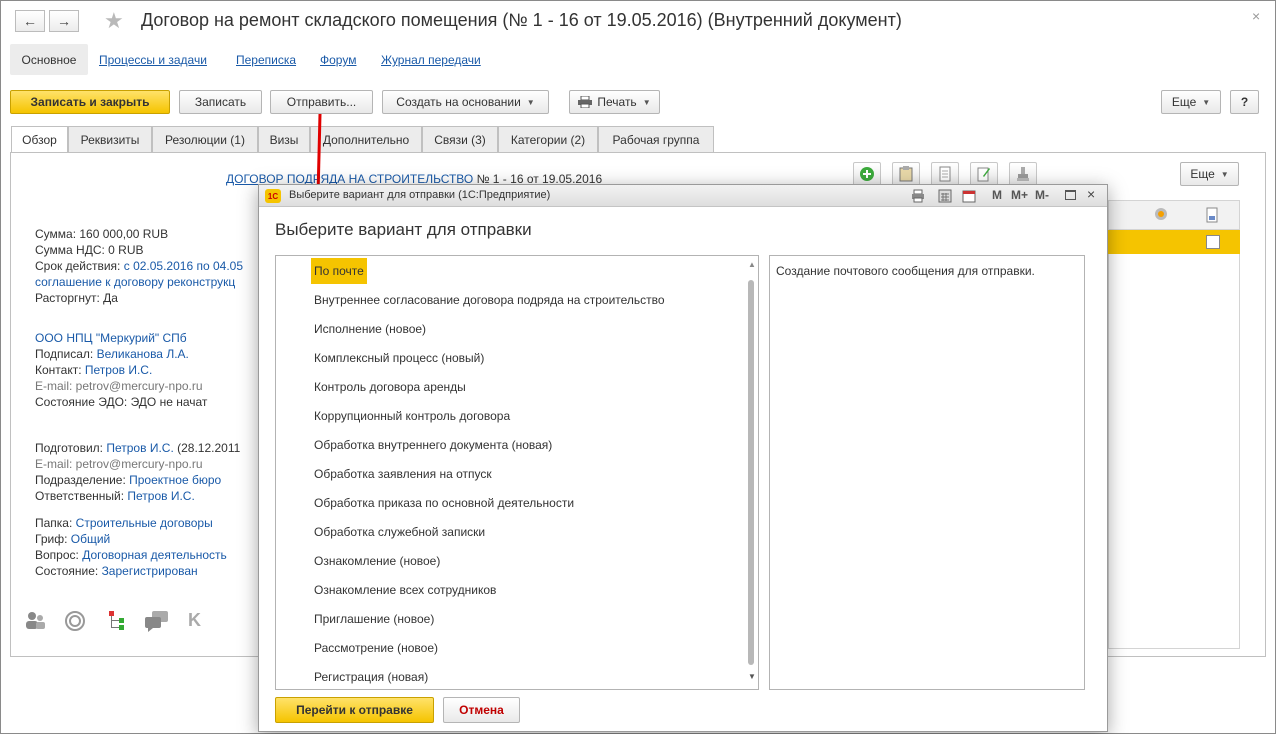 This screenshot has height=734, width=1276. I want to click on print-button: Печать ▼, so click(614, 102).